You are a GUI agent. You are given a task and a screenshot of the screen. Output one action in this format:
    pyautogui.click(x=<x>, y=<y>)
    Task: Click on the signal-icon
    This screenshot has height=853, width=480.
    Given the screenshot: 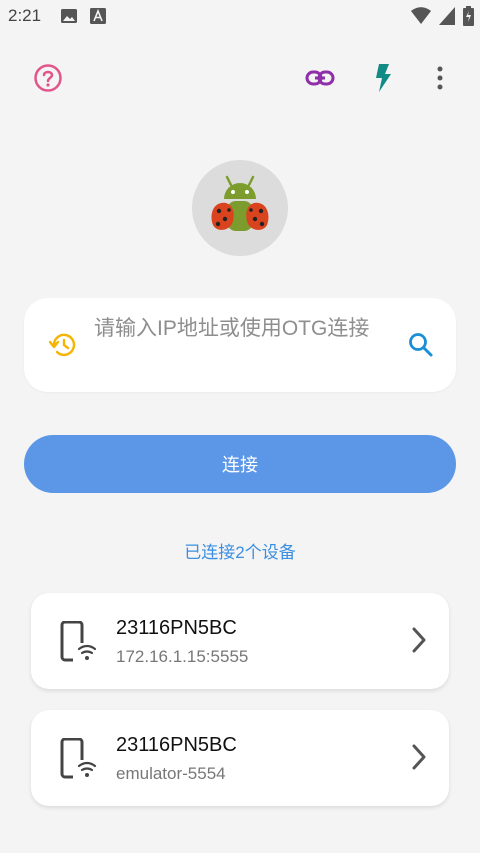 What is the action you would take?
    pyautogui.click(x=447, y=18)
    